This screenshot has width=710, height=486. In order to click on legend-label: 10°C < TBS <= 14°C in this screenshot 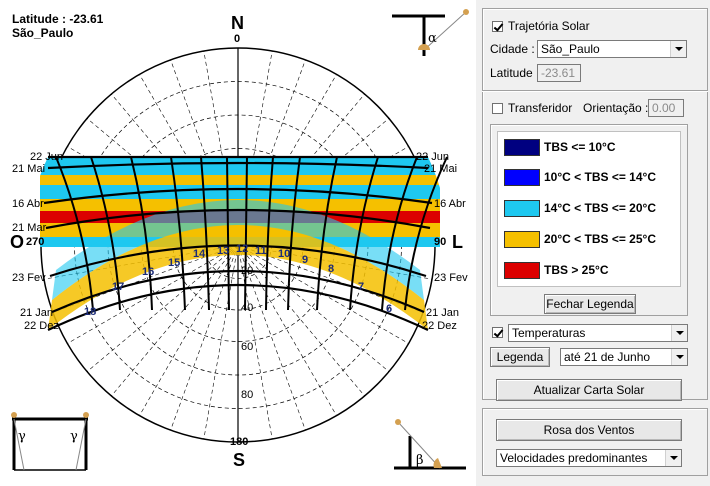, I will do `click(600, 177)`.